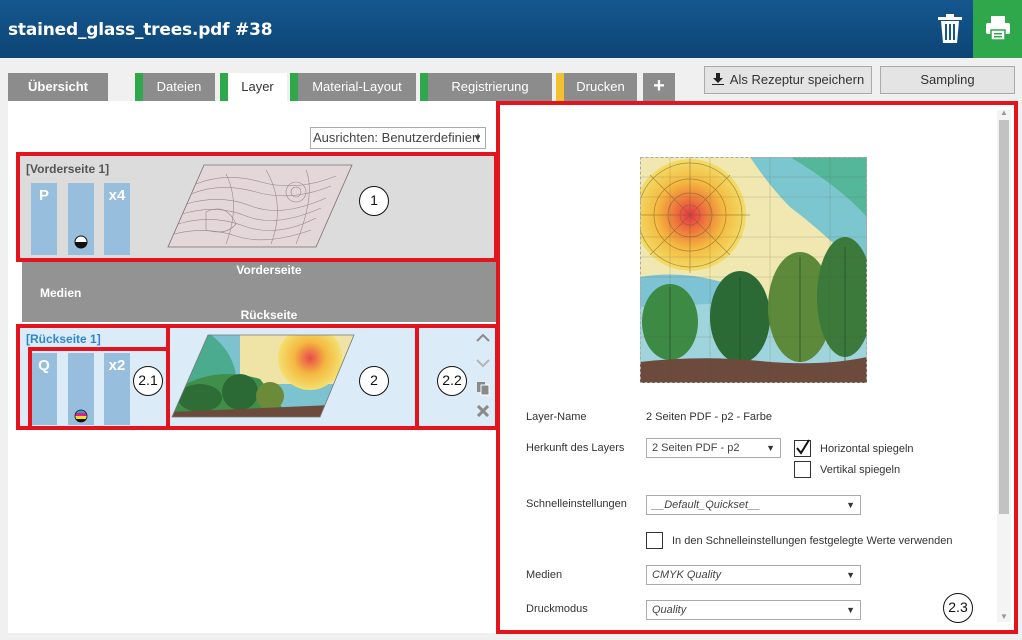  Describe the element at coordinates (257, 86) in the screenshot. I see `tab-label: Layer` at that location.